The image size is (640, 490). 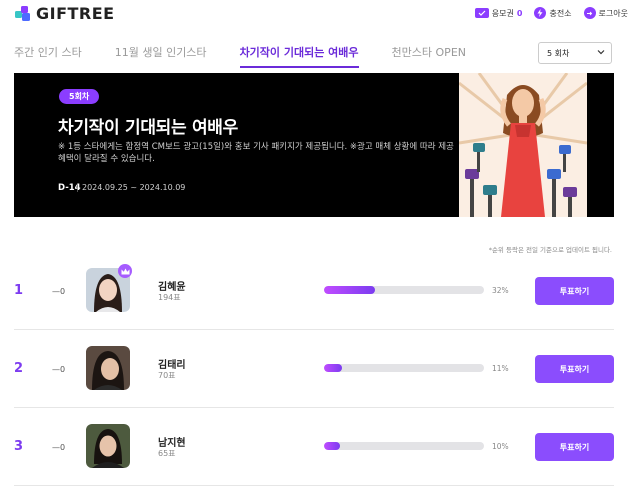 I want to click on logo: GIFTREE, so click(x=64, y=13).